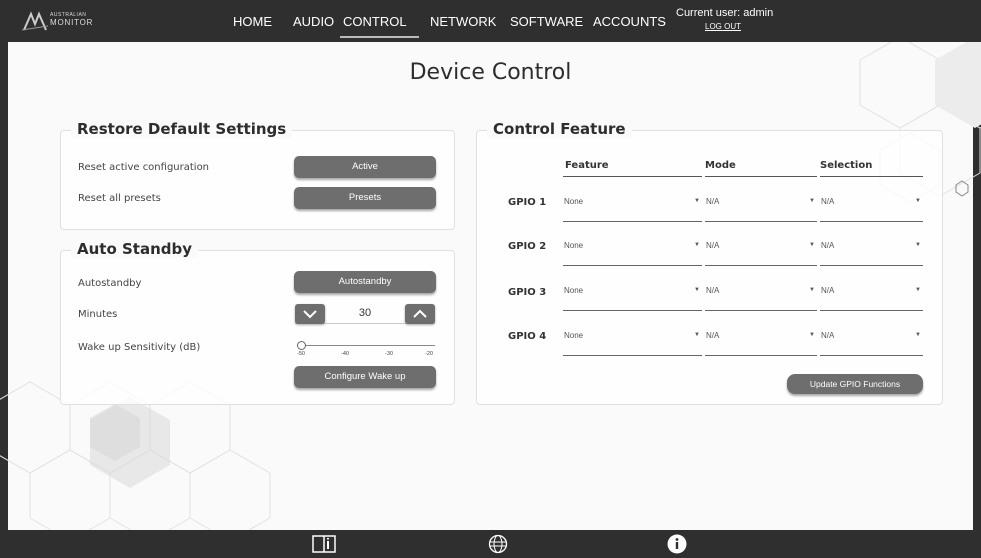  I want to click on chevron-up-icon, so click(420, 313).